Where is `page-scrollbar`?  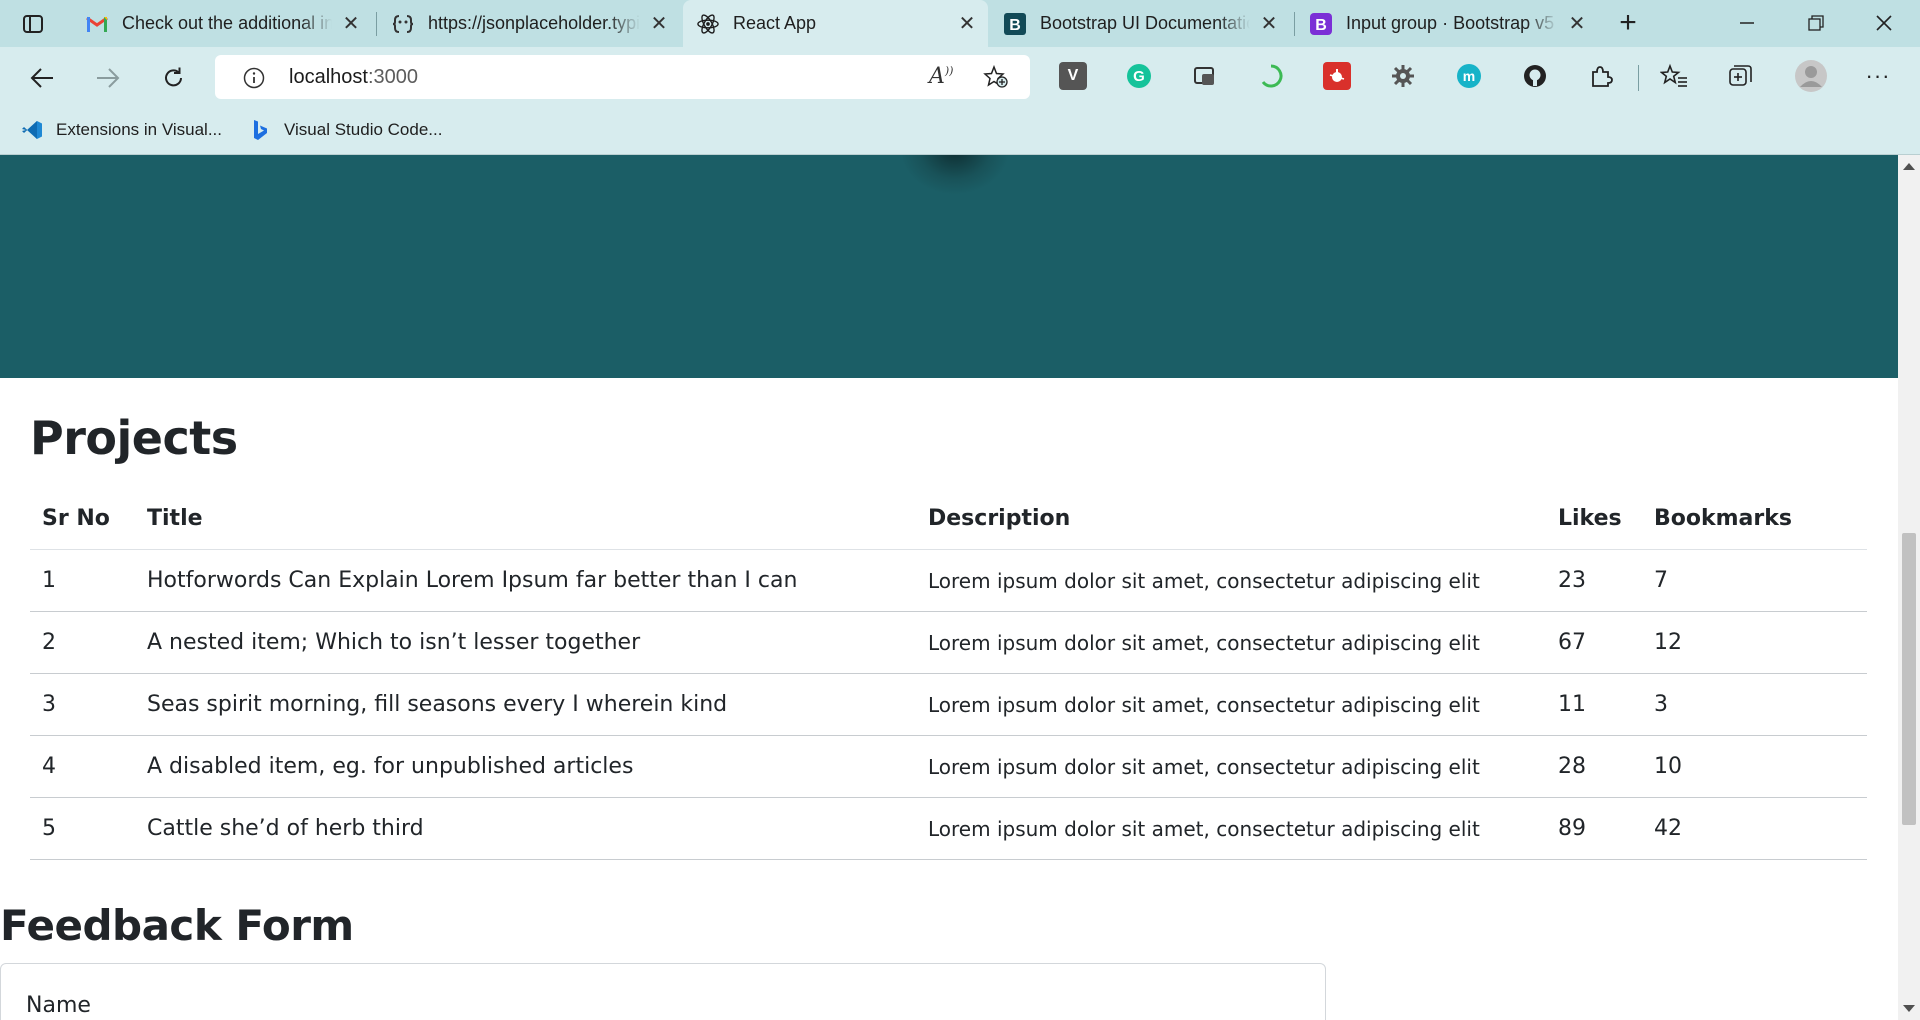 page-scrollbar is located at coordinates (1909, 587).